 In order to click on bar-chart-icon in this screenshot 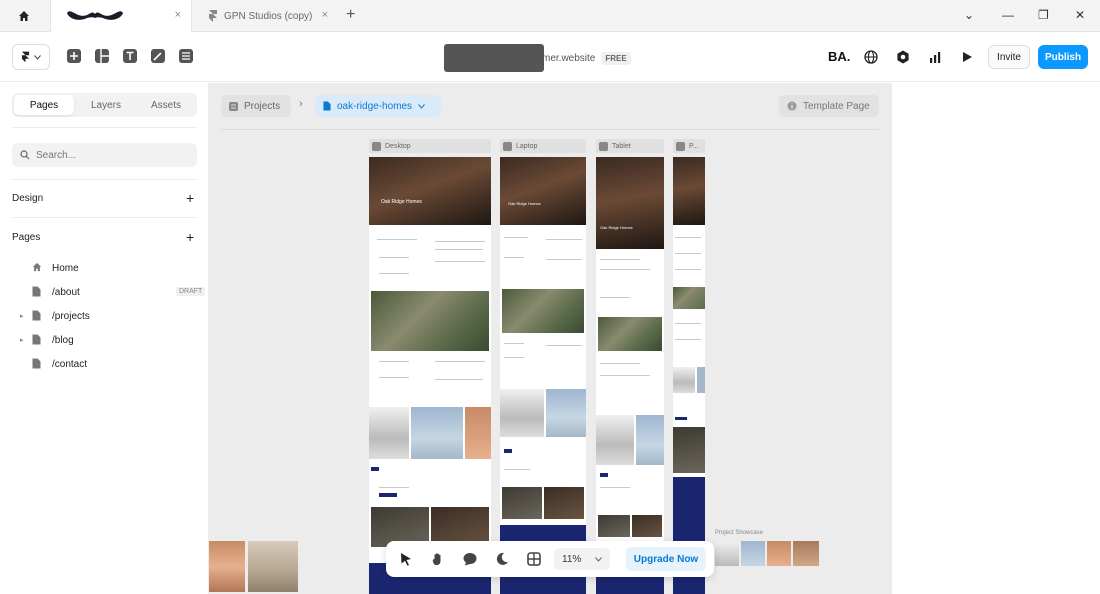, I will do `click(935, 57)`.